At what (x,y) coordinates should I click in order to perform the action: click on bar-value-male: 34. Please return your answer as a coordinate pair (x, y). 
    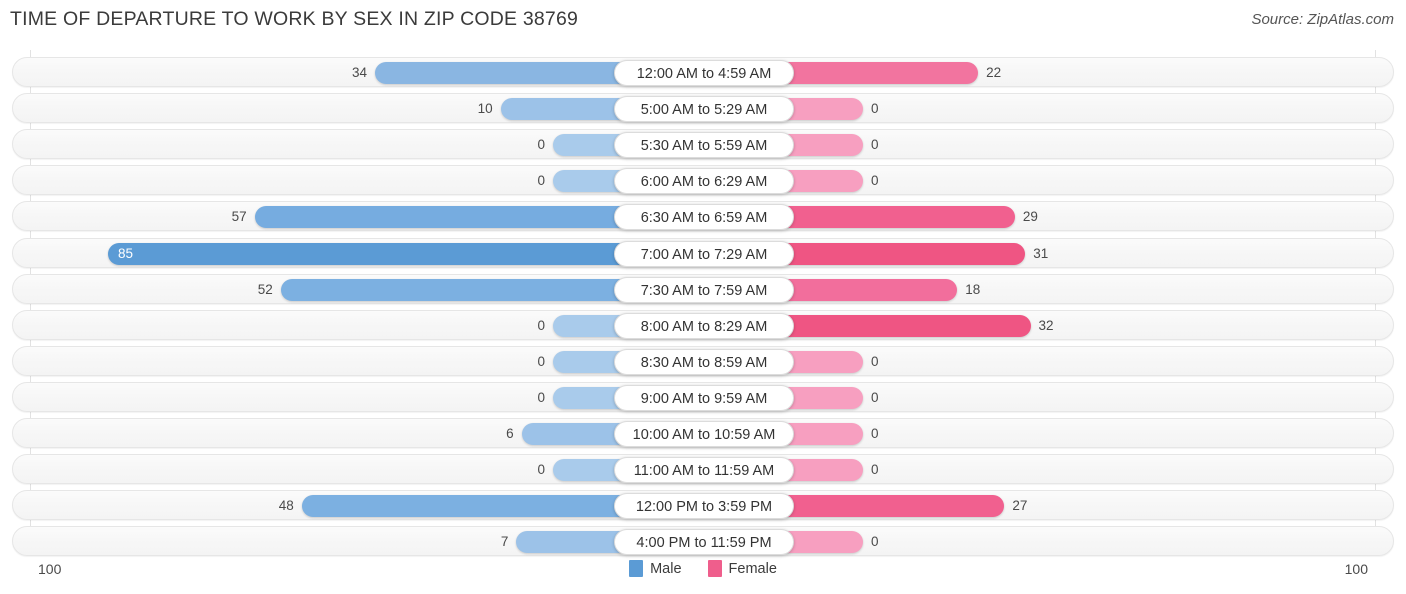
    Looking at the image, I should click on (359, 72).